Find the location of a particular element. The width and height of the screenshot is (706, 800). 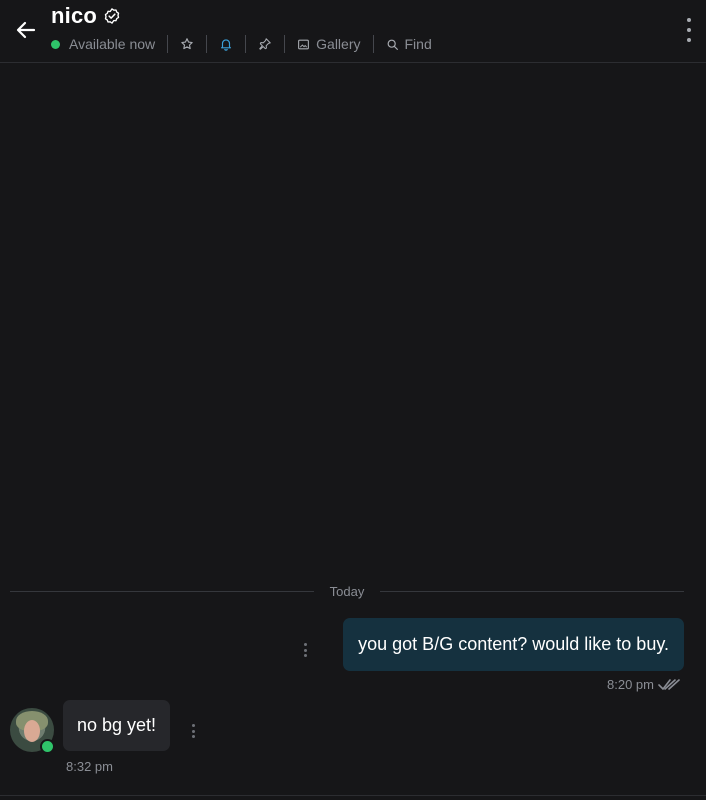

composer-divider is located at coordinates (353, 795).